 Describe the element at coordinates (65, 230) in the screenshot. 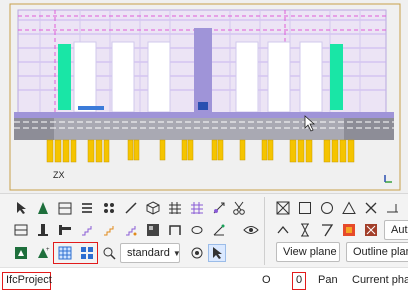

I see `beam-icon` at that location.